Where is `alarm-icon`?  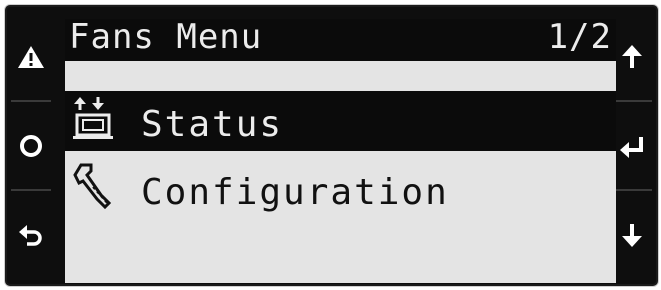 alarm-icon is located at coordinates (31, 56).